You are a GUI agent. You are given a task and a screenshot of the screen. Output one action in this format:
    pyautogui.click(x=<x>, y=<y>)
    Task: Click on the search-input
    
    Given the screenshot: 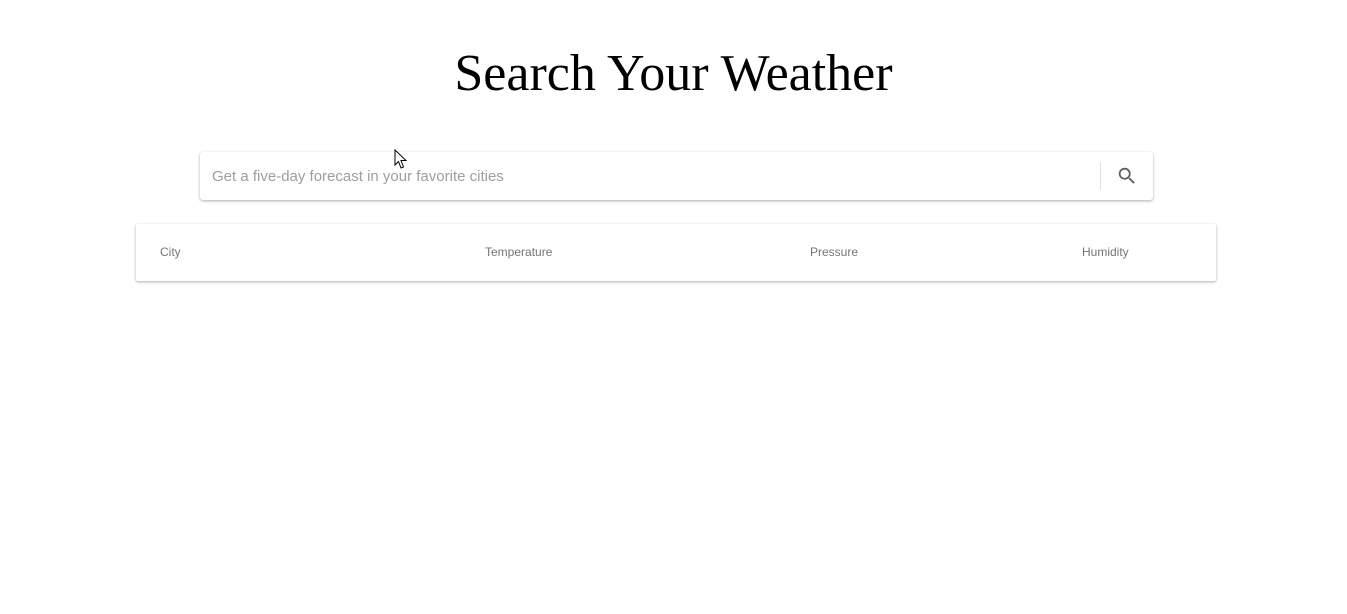 What is the action you would take?
    pyautogui.click(x=650, y=176)
    